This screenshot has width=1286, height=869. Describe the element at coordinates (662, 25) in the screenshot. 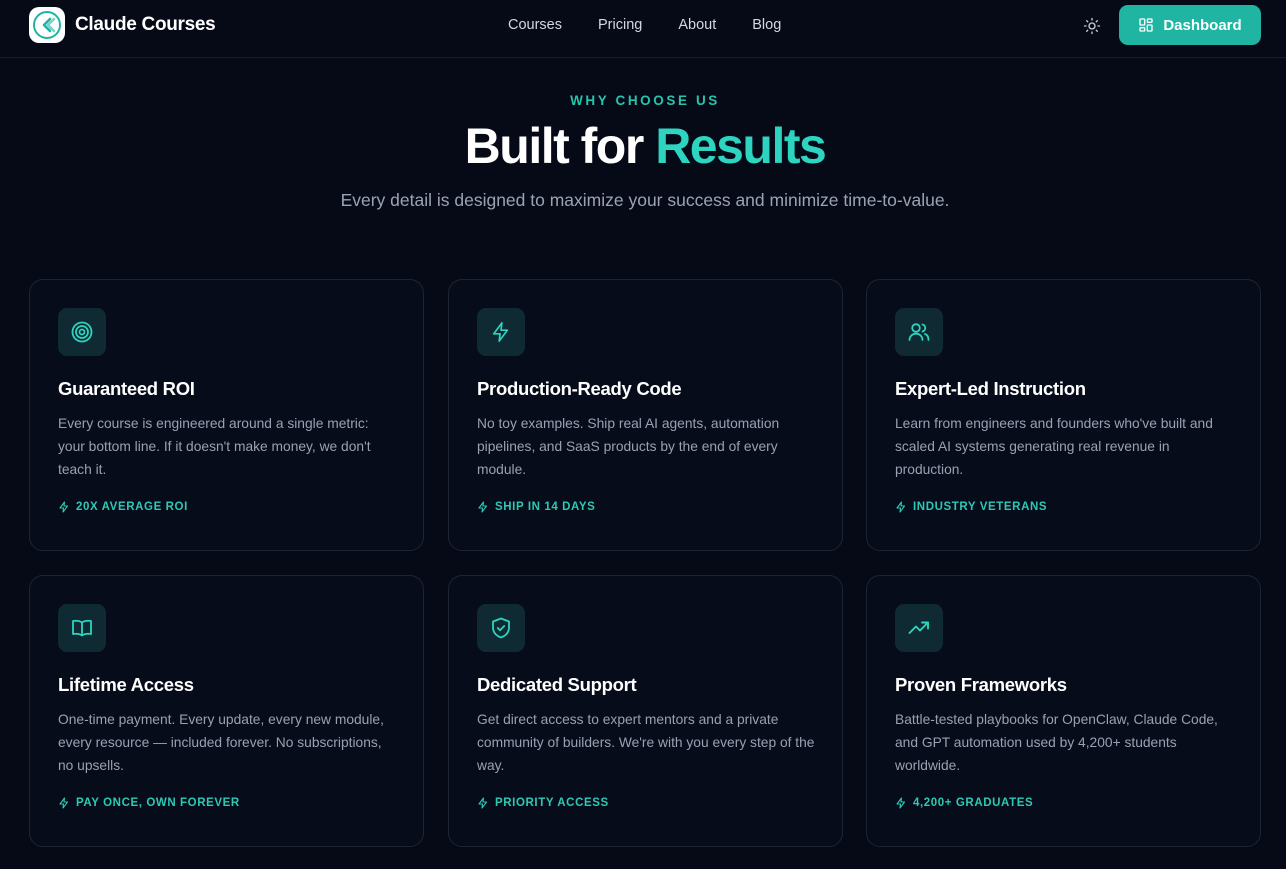

I see `nav-links: Courses Pricing About Blog` at that location.